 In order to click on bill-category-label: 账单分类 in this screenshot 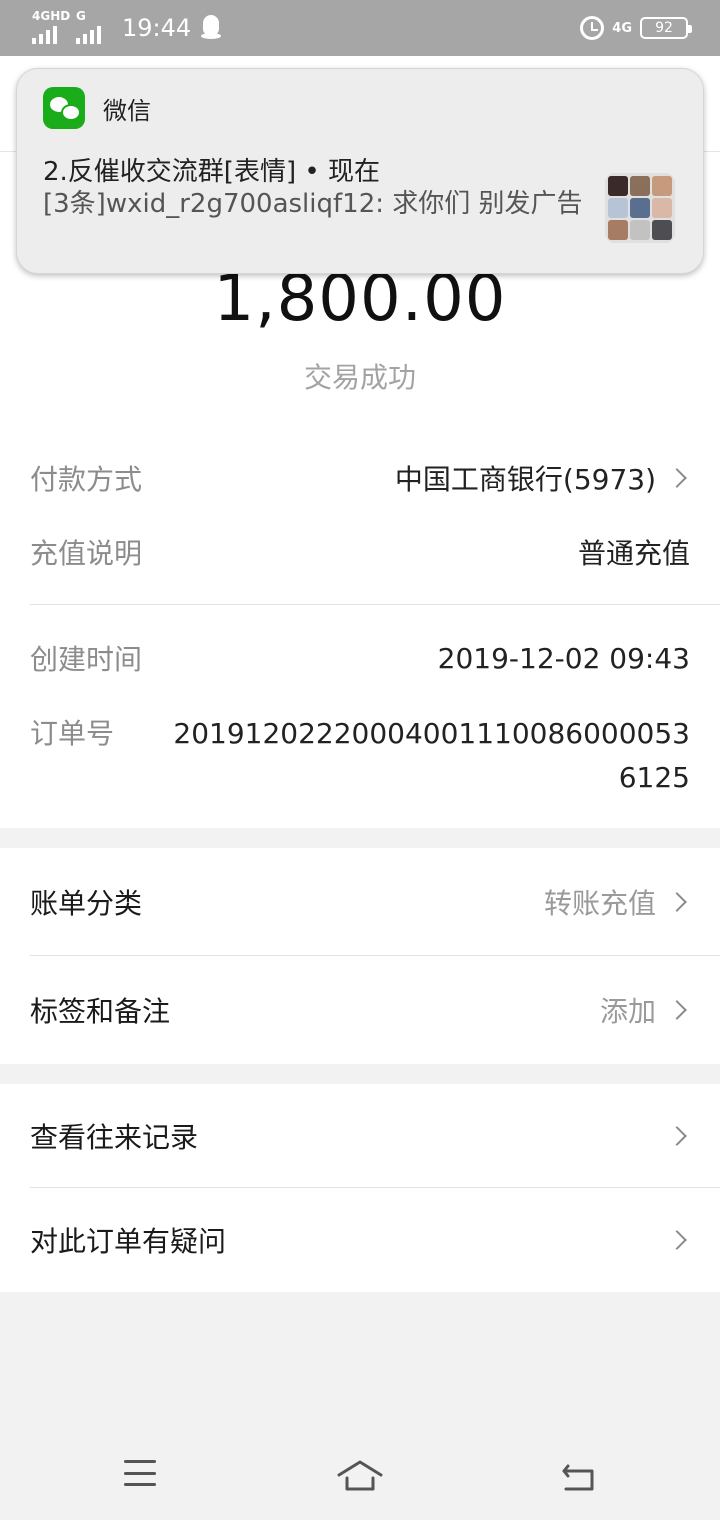, I will do `click(86, 903)`.